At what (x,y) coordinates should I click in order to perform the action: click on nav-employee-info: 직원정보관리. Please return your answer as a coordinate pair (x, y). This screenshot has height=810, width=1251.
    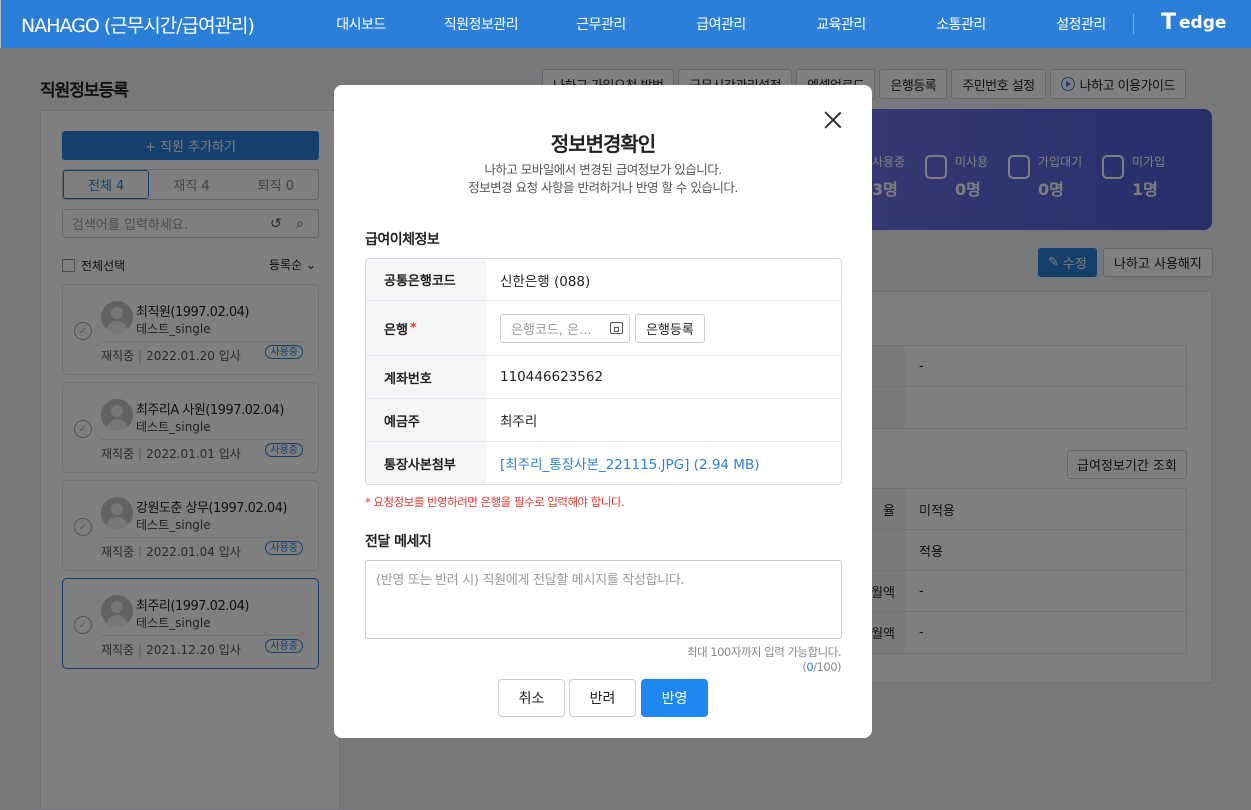
    Looking at the image, I should click on (481, 24).